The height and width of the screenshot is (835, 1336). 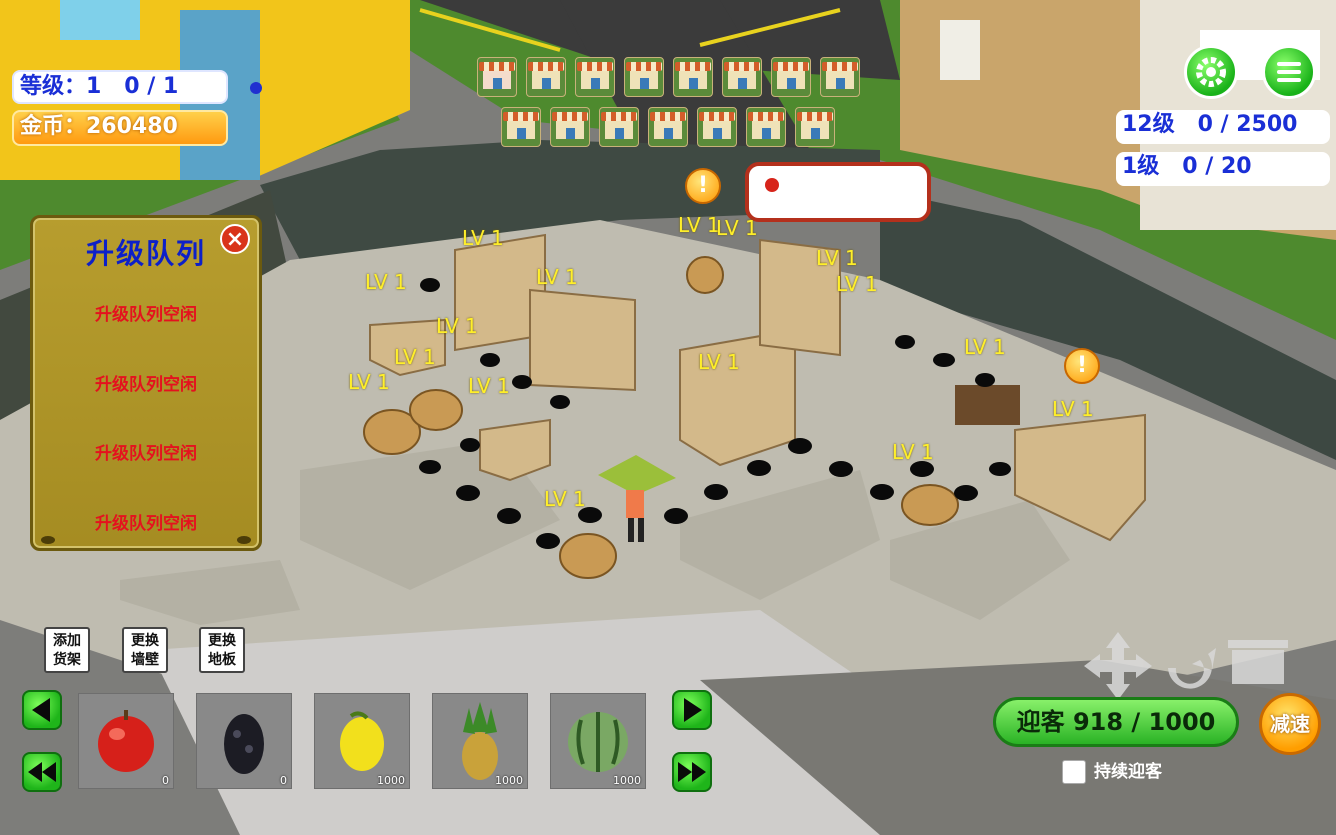 What do you see at coordinates (120, 128) in the screenshot?
I see `coins-display: 金币：260480` at bounding box center [120, 128].